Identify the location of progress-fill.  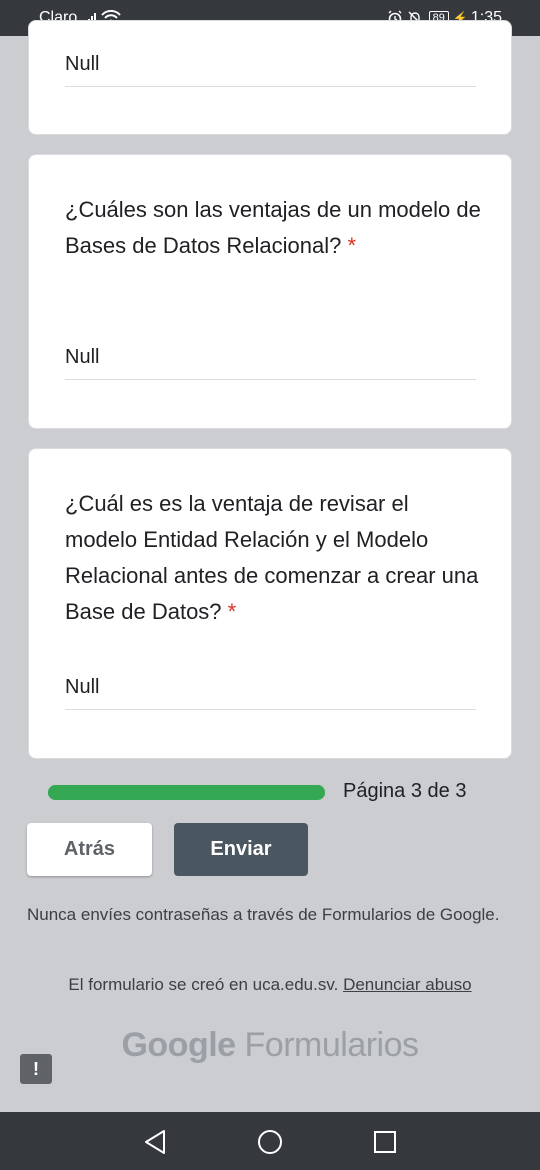
(186, 792).